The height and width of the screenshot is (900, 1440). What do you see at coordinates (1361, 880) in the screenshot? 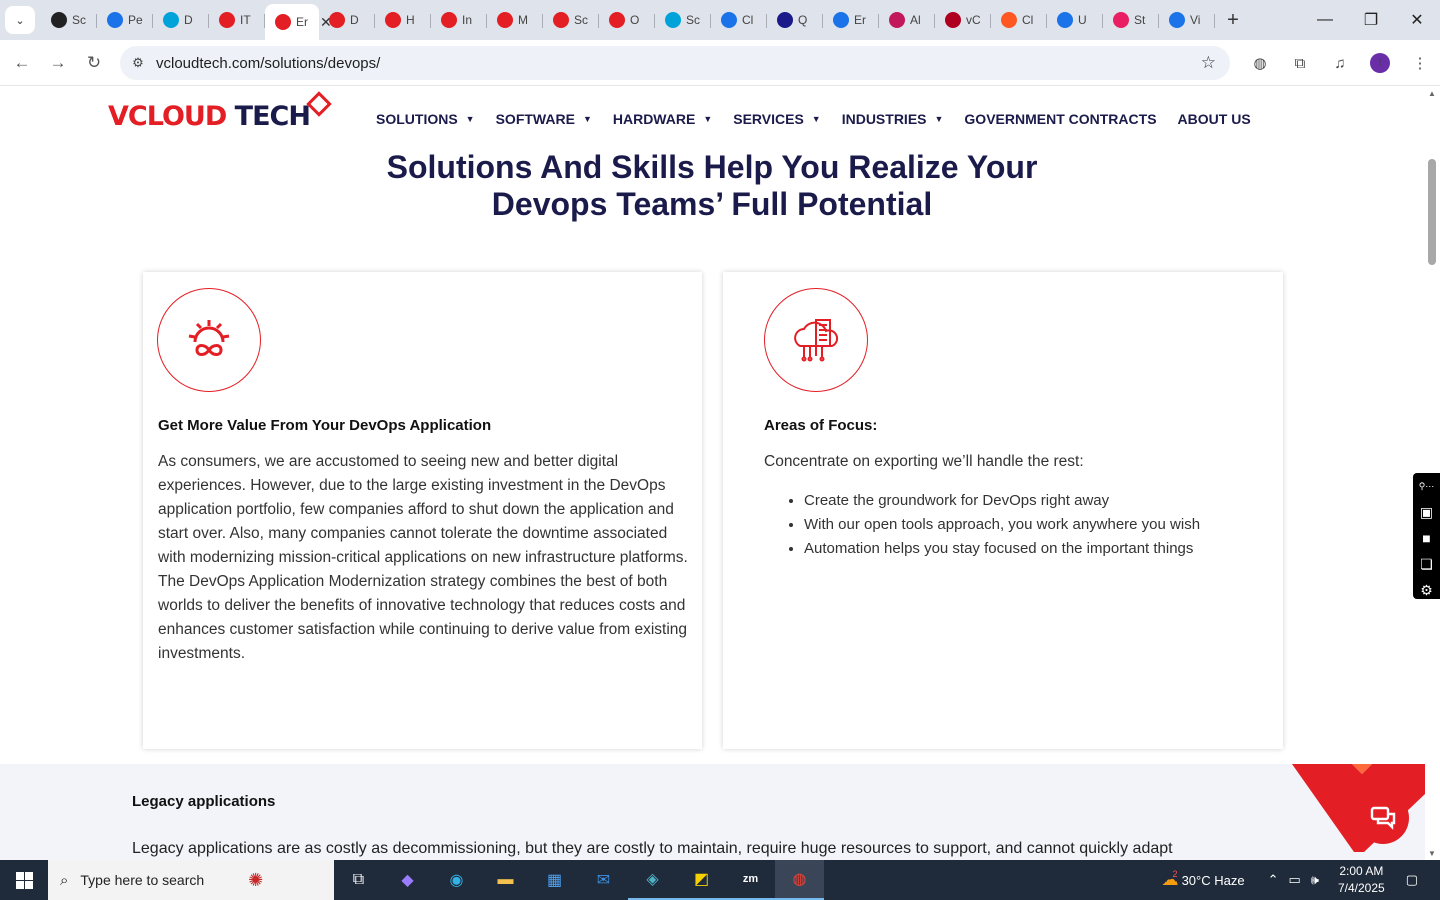
I see `clock: 2:00 AM 7/4/2025` at bounding box center [1361, 880].